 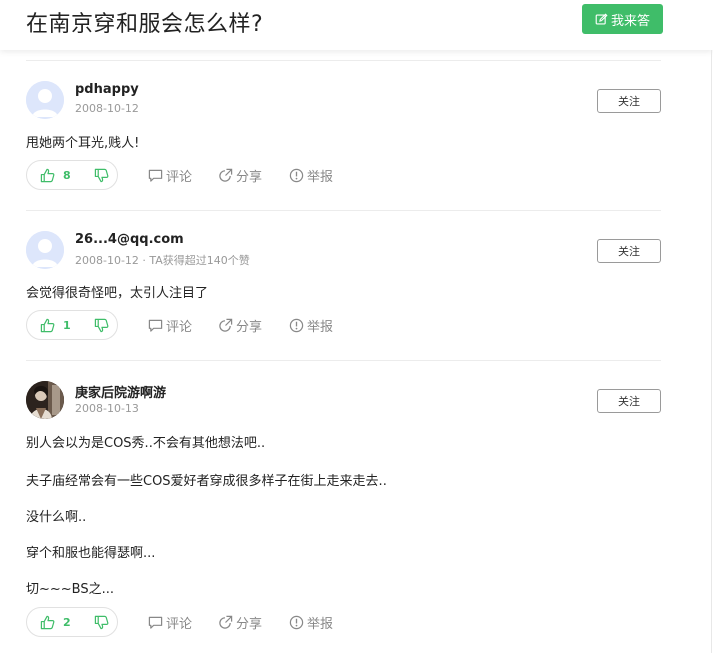 What do you see at coordinates (56, 622) in the screenshot?
I see `upvote-button: 2` at bounding box center [56, 622].